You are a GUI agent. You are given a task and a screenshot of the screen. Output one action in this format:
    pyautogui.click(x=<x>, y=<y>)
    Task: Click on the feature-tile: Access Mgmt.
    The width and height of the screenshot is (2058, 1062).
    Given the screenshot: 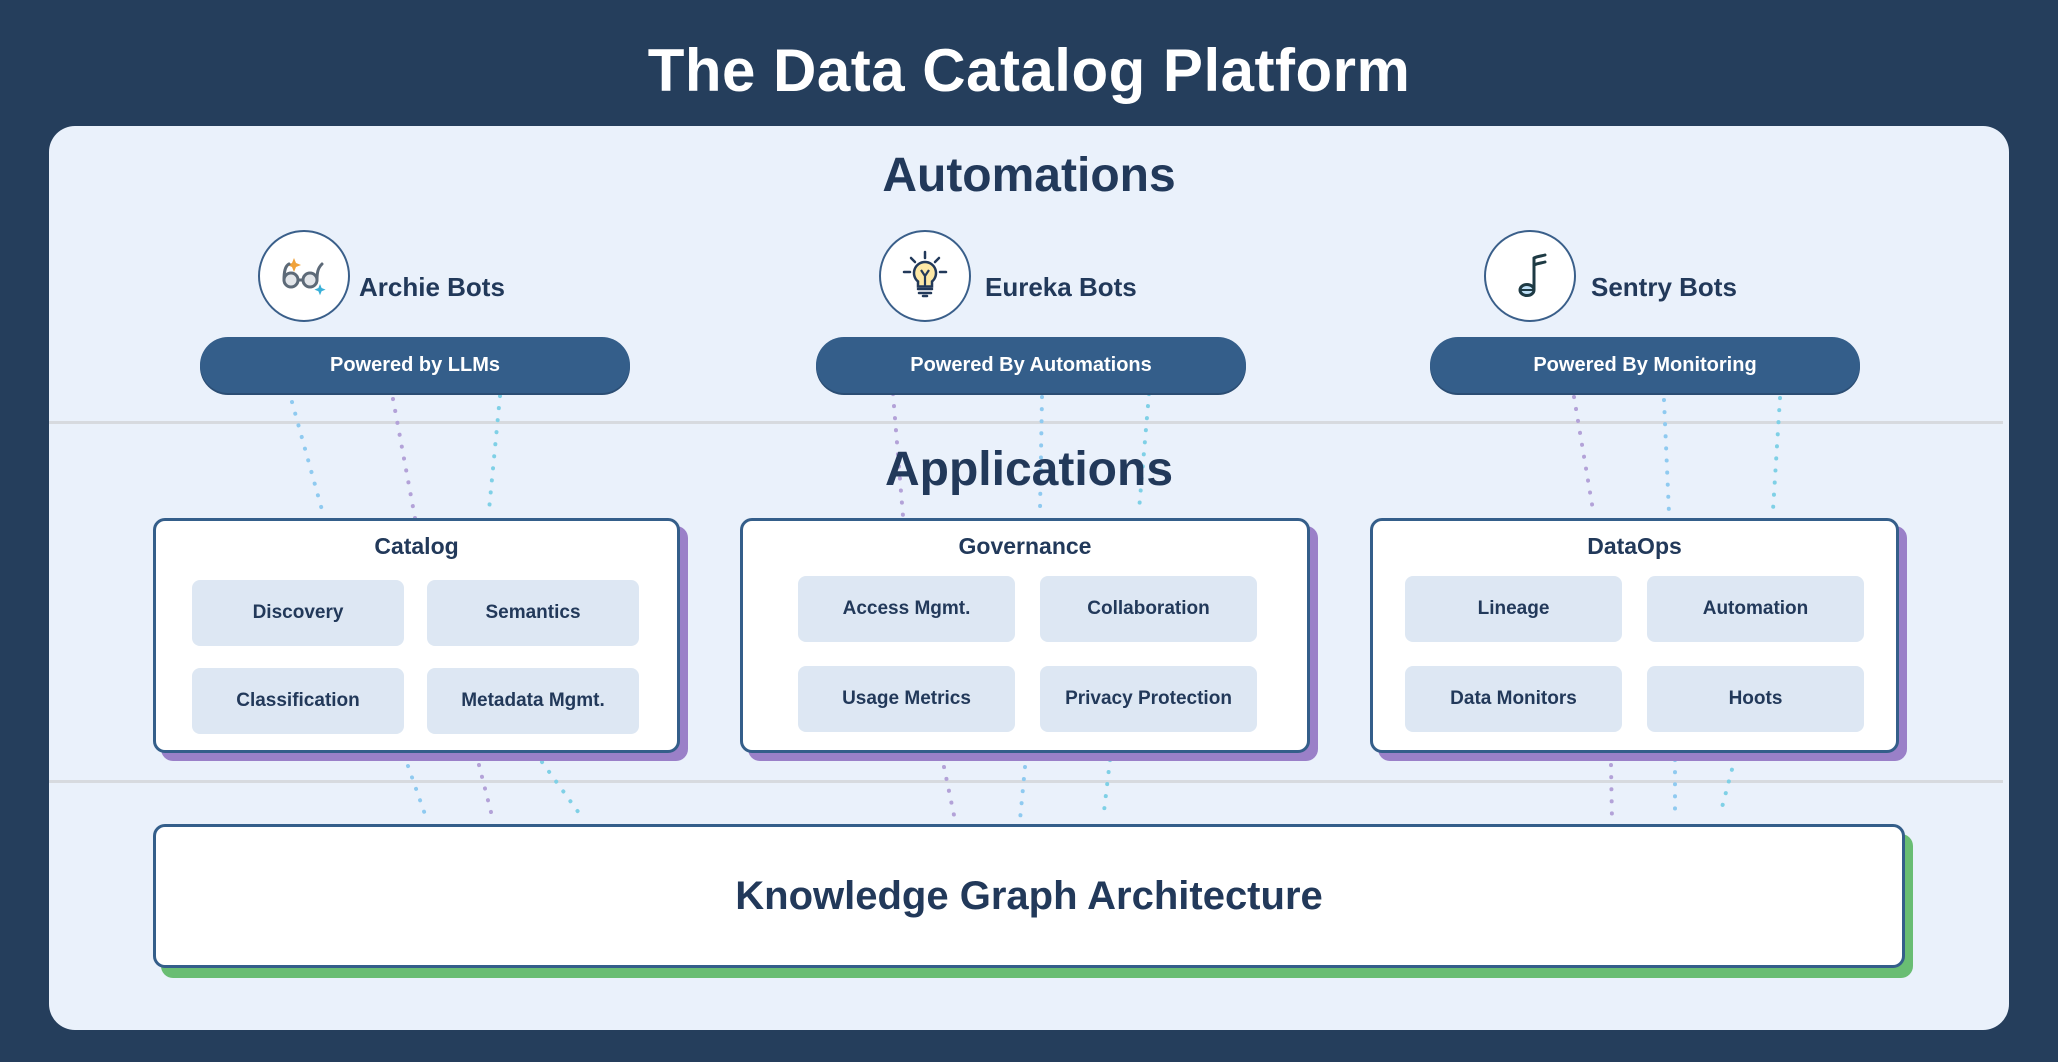 What is the action you would take?
    pyautogui.click(x=906, y=609)
    